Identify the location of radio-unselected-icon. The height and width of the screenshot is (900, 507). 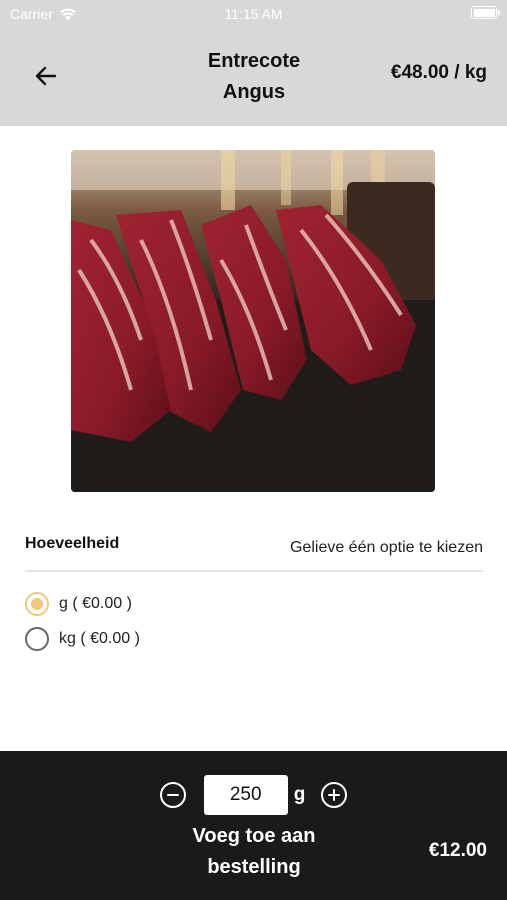
(37, 639).